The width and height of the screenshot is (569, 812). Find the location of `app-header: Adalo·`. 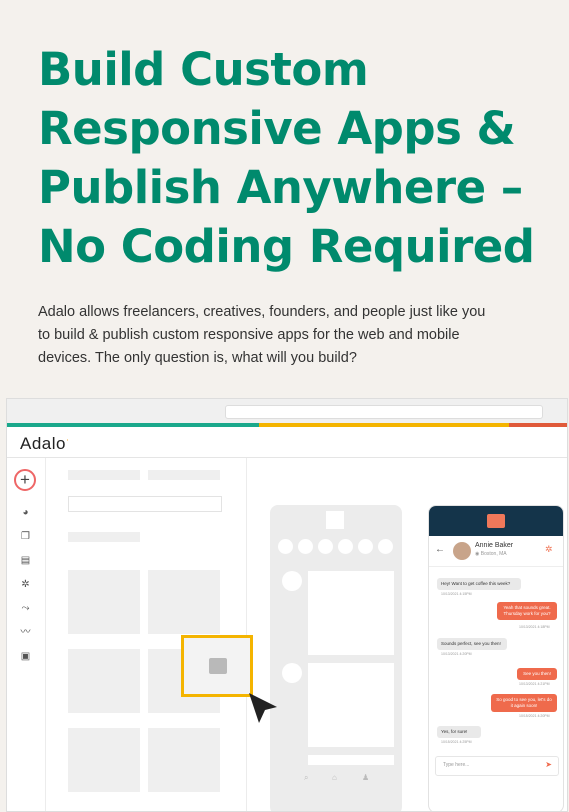

app-header: Adalo· is located at coordinates (287, 442).